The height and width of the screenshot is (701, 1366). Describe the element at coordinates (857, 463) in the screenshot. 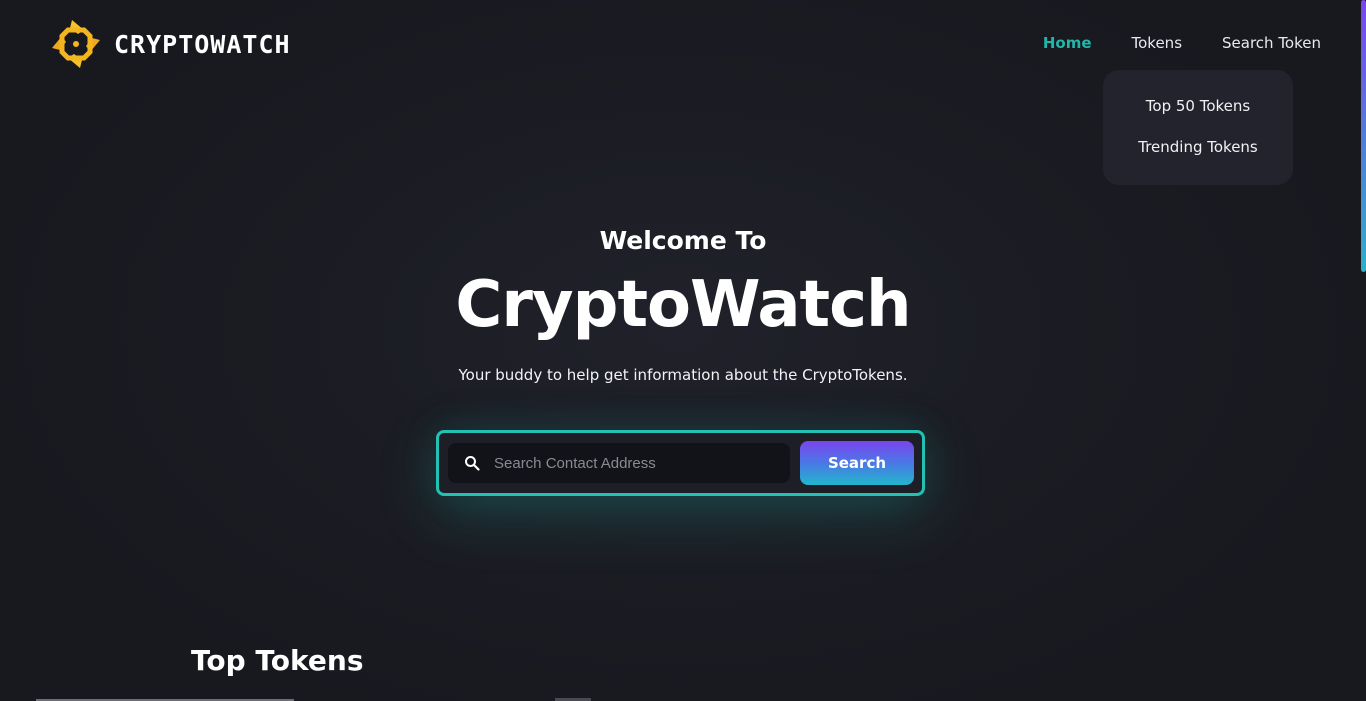

I see `search-button: Search` at that location.